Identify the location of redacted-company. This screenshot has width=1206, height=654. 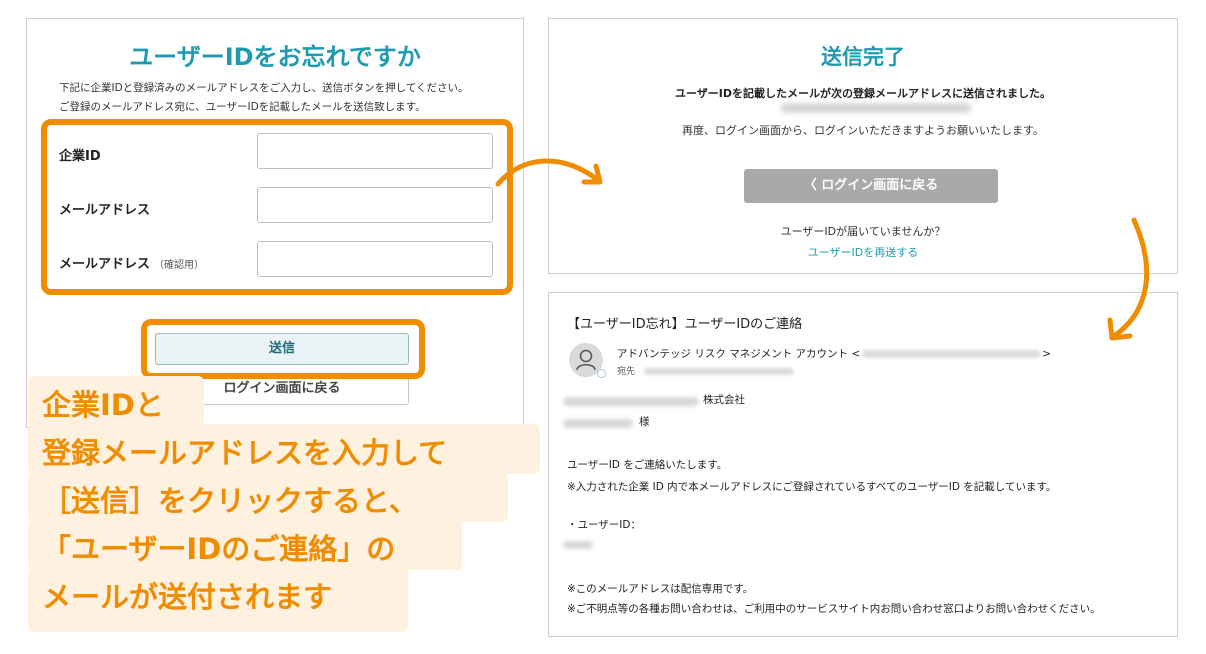
(631, 401).